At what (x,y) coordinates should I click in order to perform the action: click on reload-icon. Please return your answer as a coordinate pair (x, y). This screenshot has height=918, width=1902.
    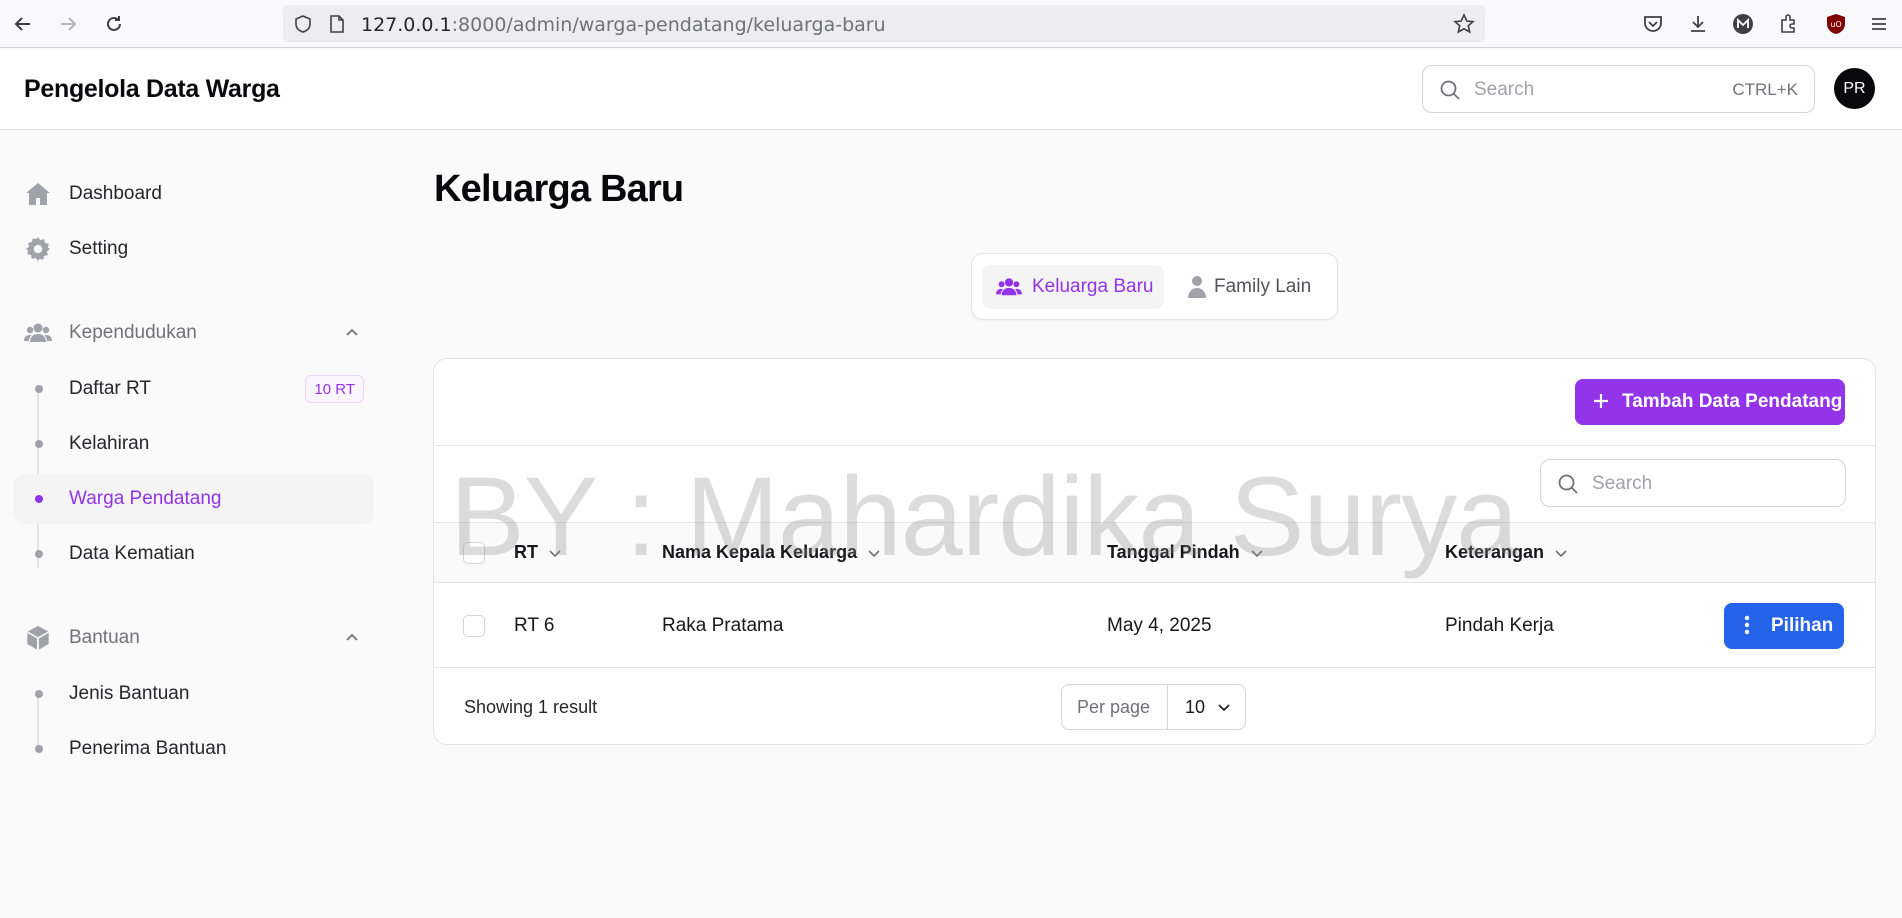
    Looking at the image, I should click on (114, 24).